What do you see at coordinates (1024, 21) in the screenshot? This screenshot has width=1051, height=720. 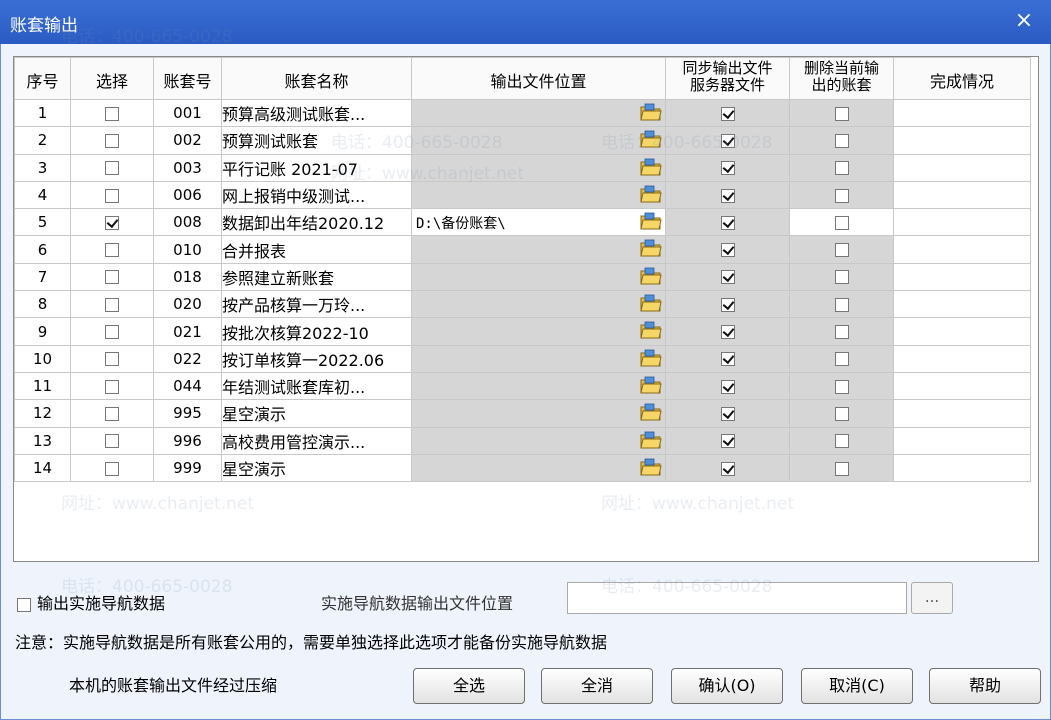 I see `close-icon: ×` at bounding box center [1024, 21].